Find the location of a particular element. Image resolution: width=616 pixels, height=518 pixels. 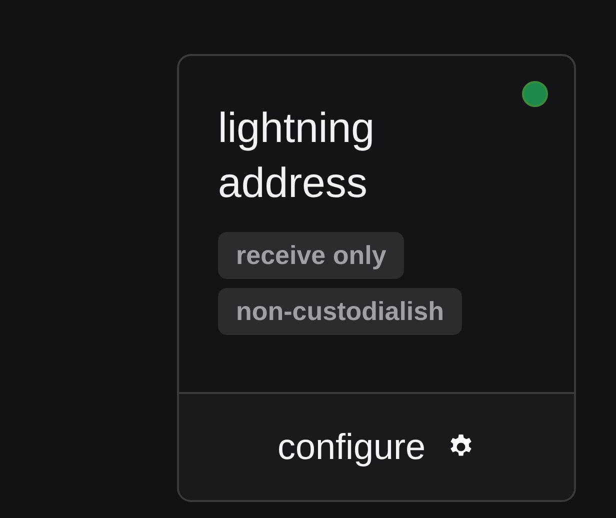

tag: non-custodialish is located at coordinates (340, 311).